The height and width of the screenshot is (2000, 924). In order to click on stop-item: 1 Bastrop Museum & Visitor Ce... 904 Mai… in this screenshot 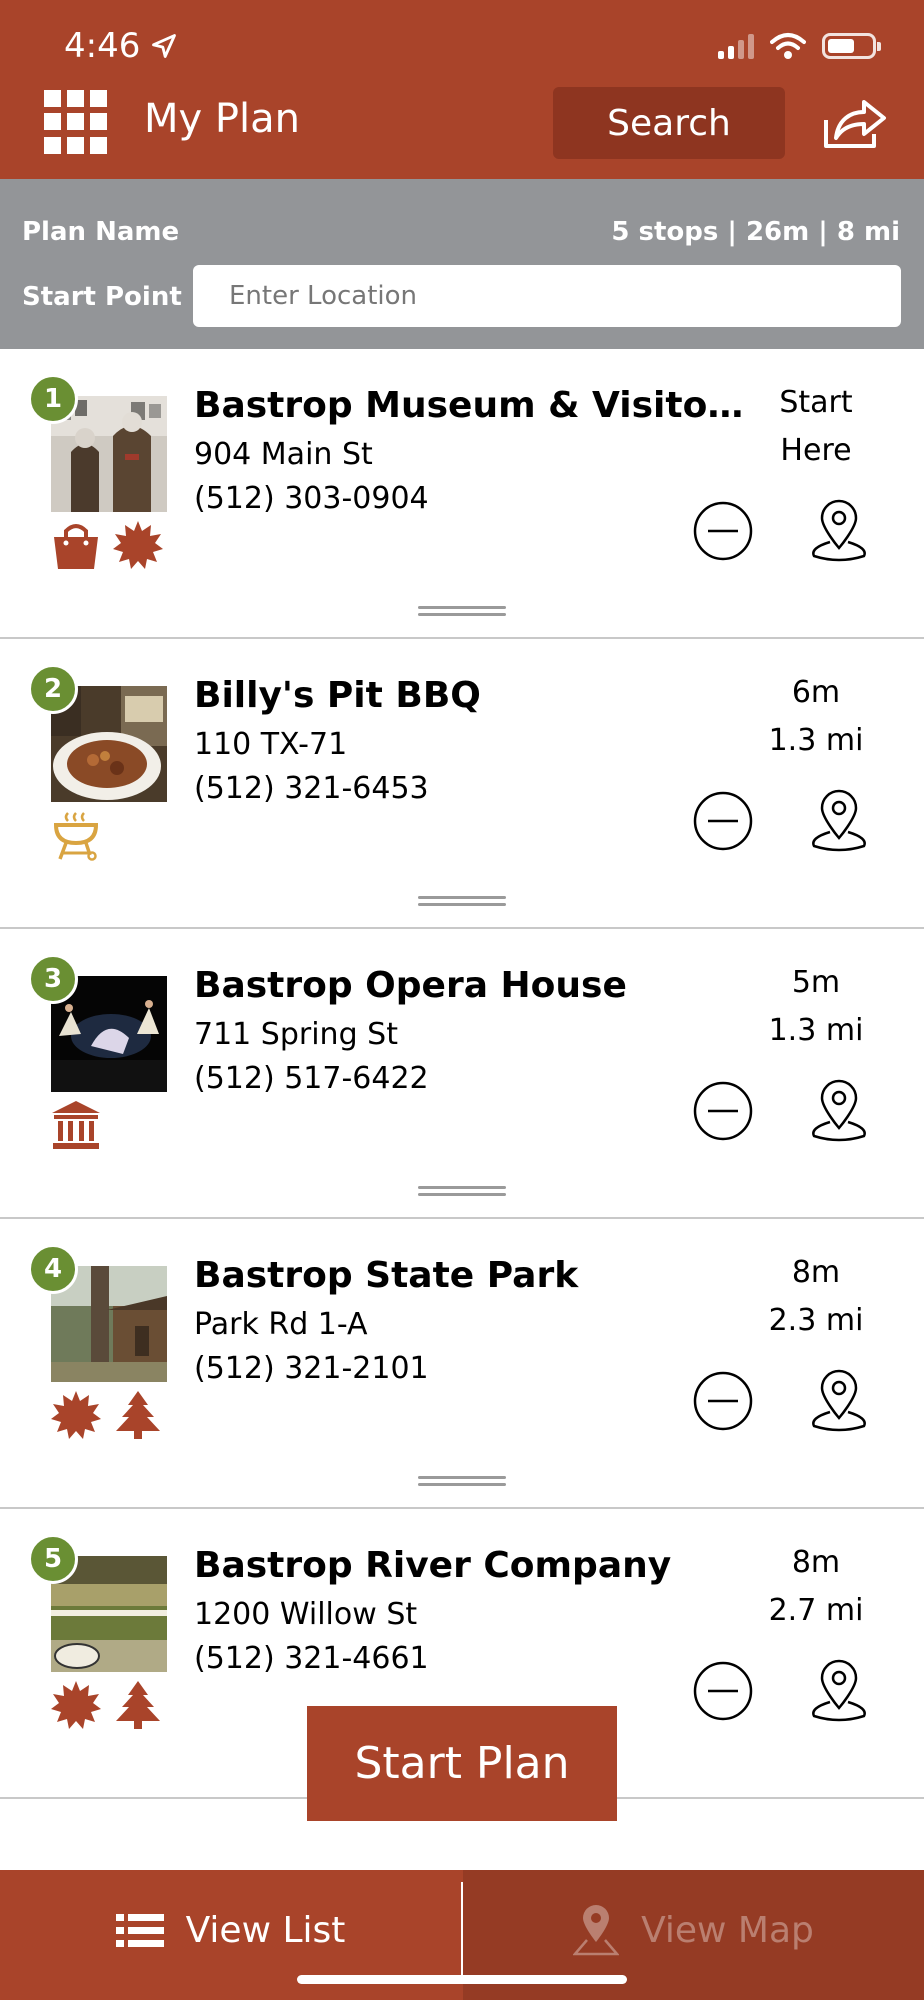, I will do `click(462, 494)`.